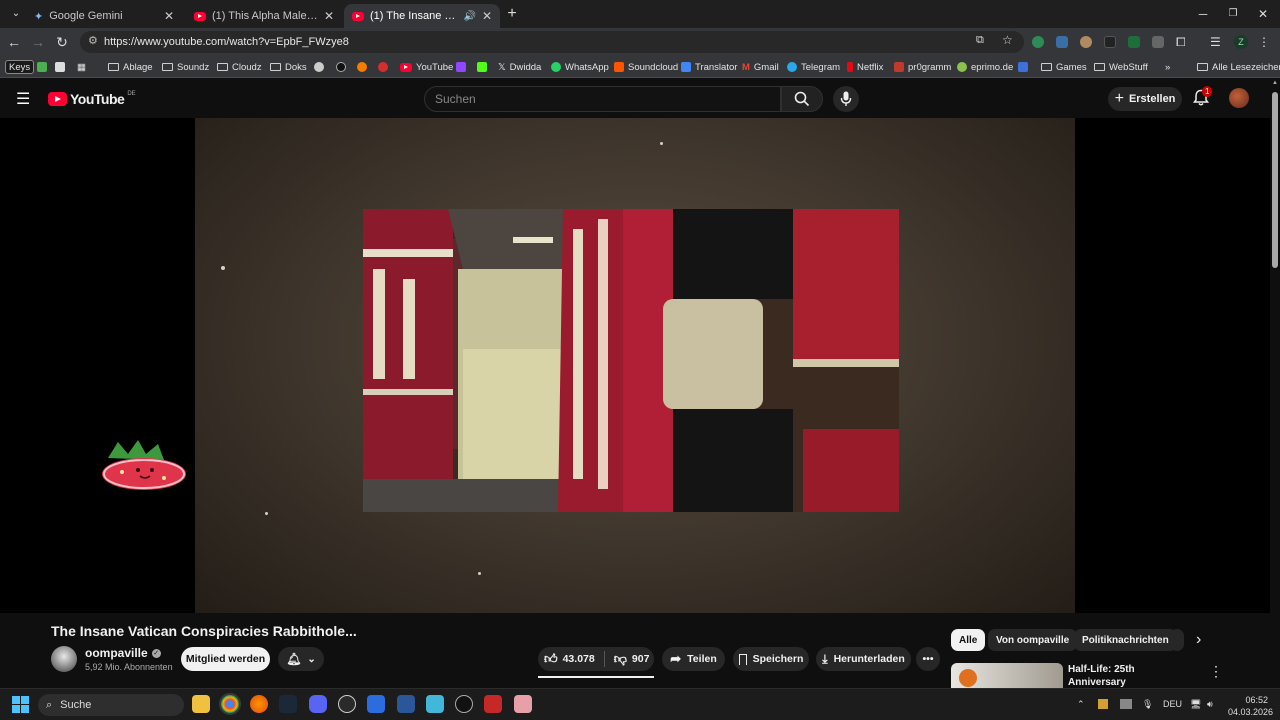  What do you see at coordinates (760, 67) in the screenshot?
I see `bookmark-gmail: M Gmail` at bounding box center [760, 67].